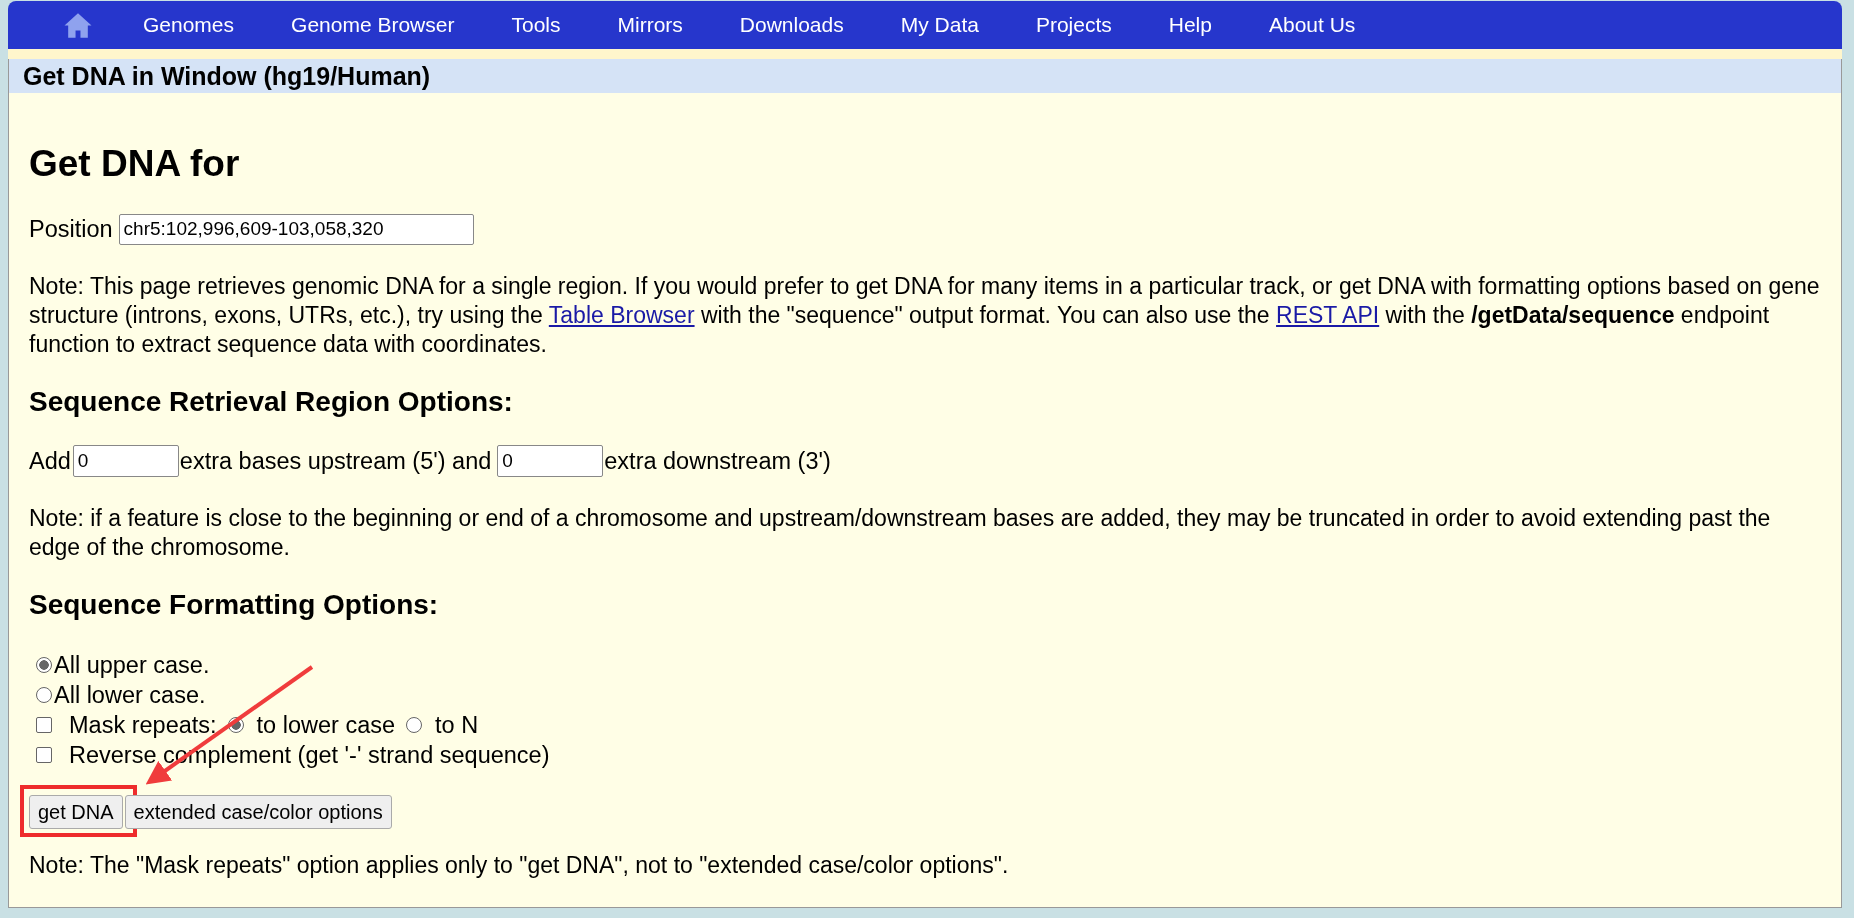 The height and width of the screenshot is (918, 1854). Describe the element at coordinates (1328, 315) in the screenshot. I see `link: REST API` at that location.